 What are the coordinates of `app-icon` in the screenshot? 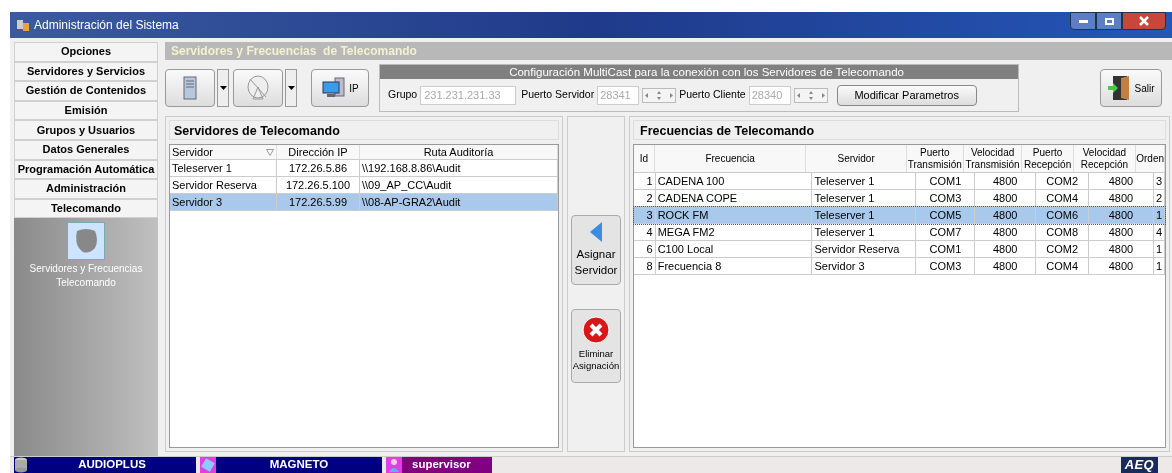 It's located at (23, 25).